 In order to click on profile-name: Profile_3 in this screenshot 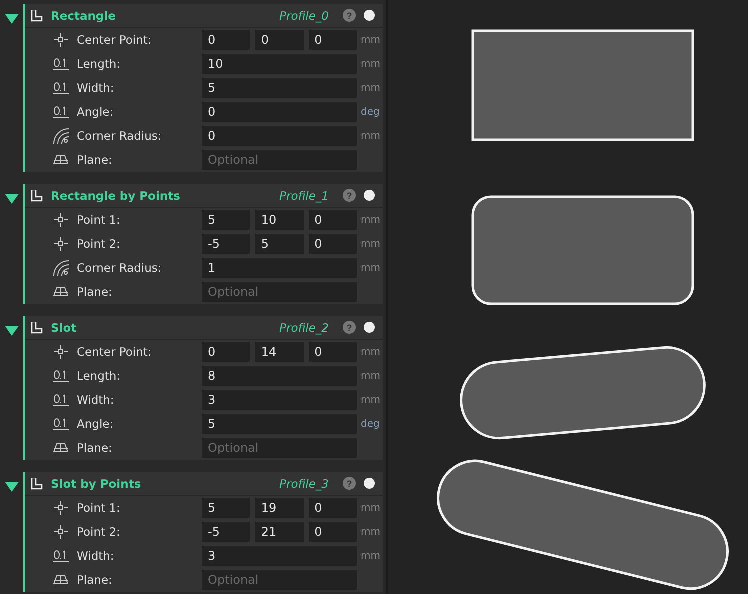, I will do `click(304, 483)`.